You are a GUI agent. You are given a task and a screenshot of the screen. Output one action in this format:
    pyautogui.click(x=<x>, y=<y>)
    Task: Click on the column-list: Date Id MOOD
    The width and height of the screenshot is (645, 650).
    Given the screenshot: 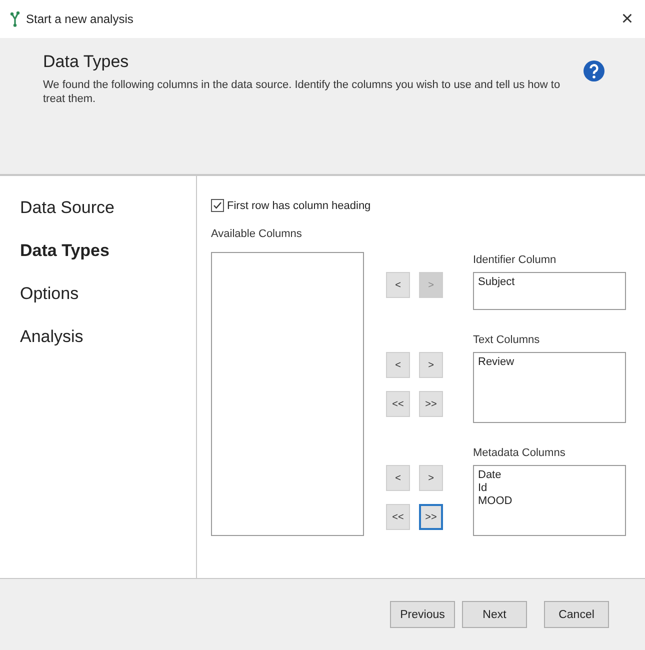 What is the action you would take?
    pyautogui.click(x=549, y=500)
    